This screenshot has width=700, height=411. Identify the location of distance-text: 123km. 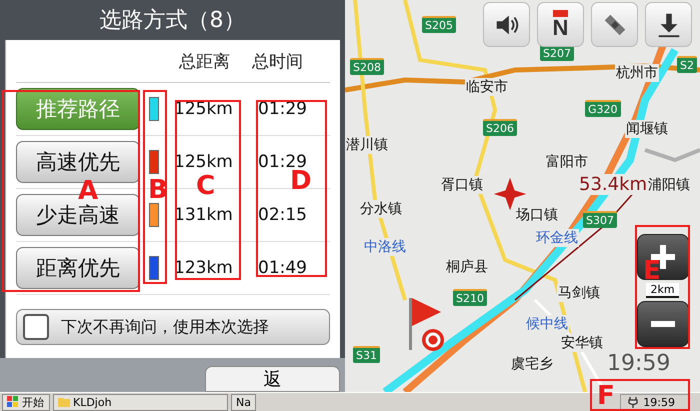
(204, 268).